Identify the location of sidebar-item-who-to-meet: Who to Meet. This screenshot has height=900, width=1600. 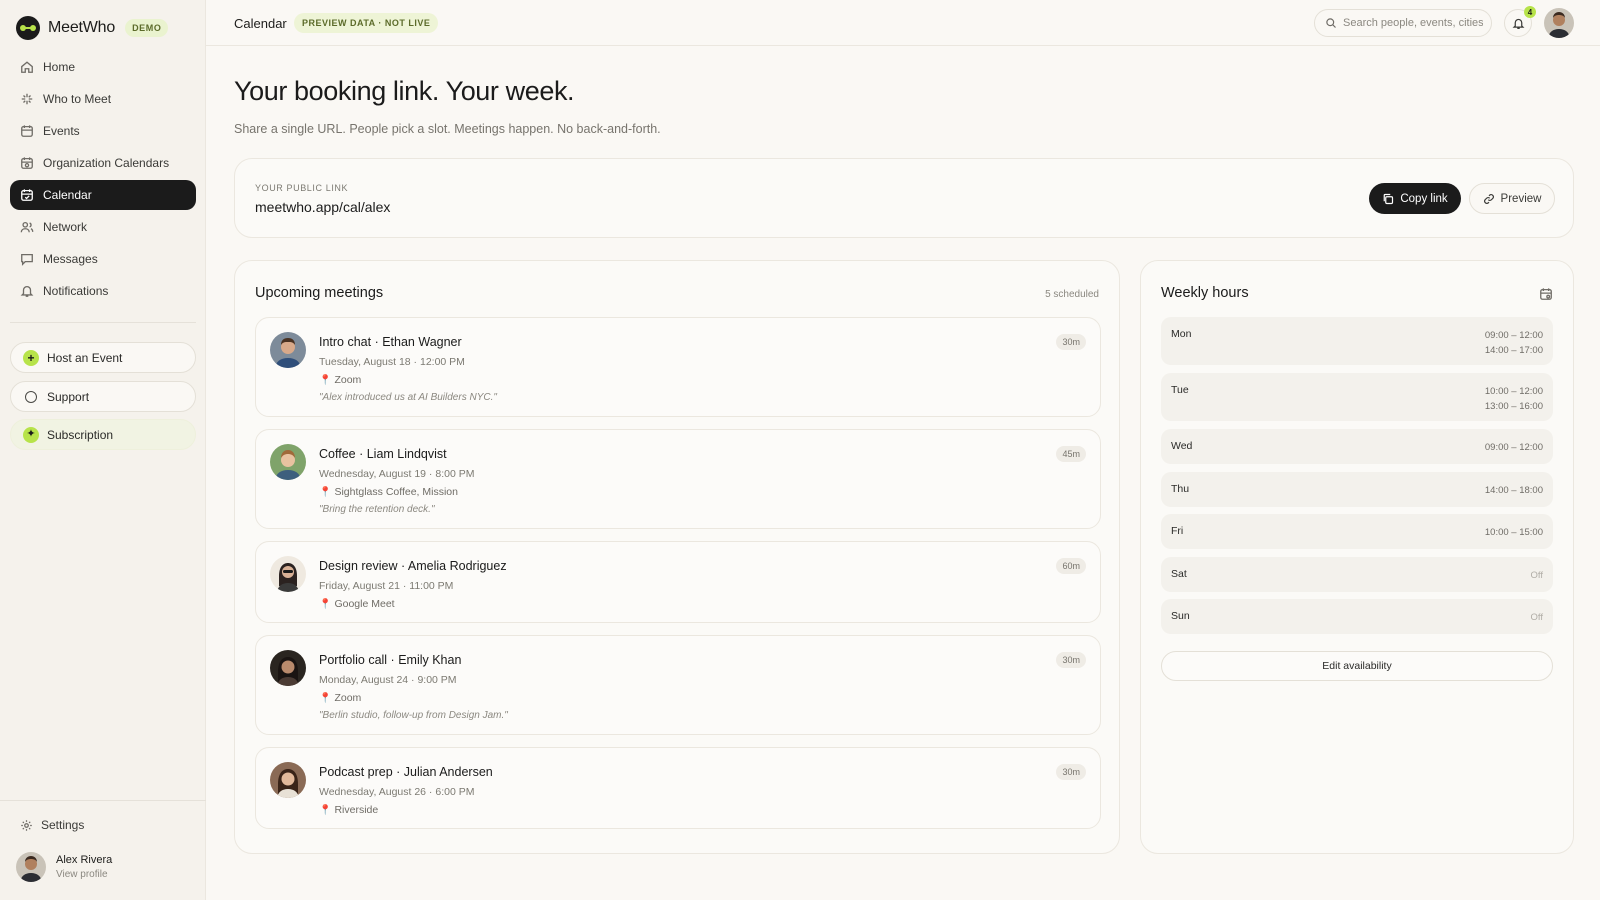
(103, 99).